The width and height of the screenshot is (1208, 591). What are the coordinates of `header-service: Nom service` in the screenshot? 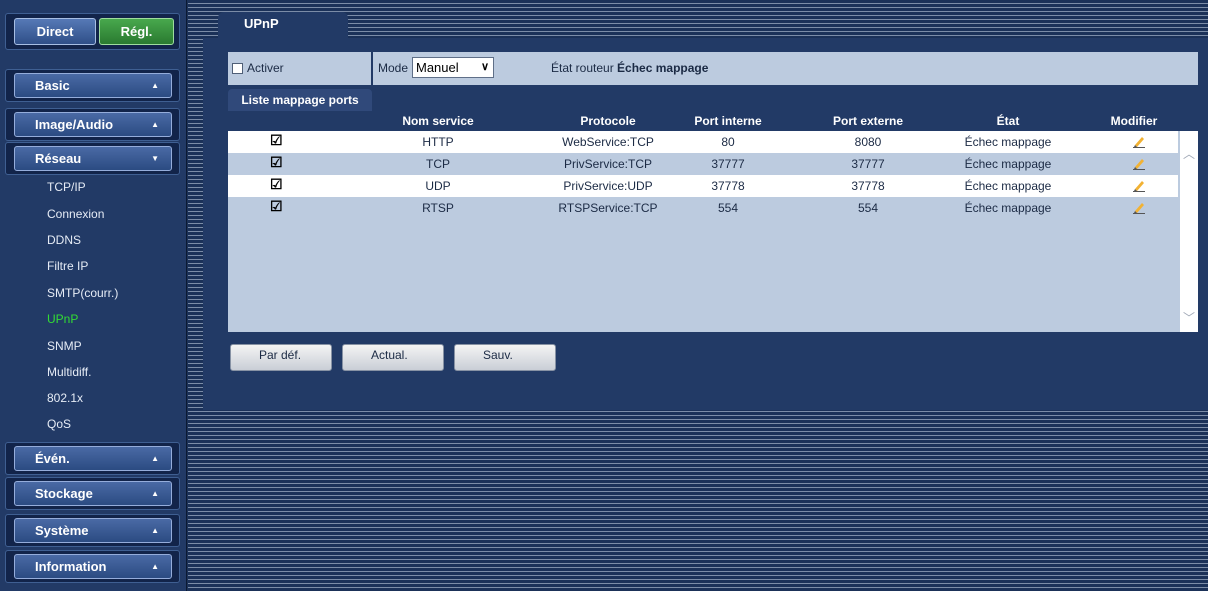 It's located at (438, 121).